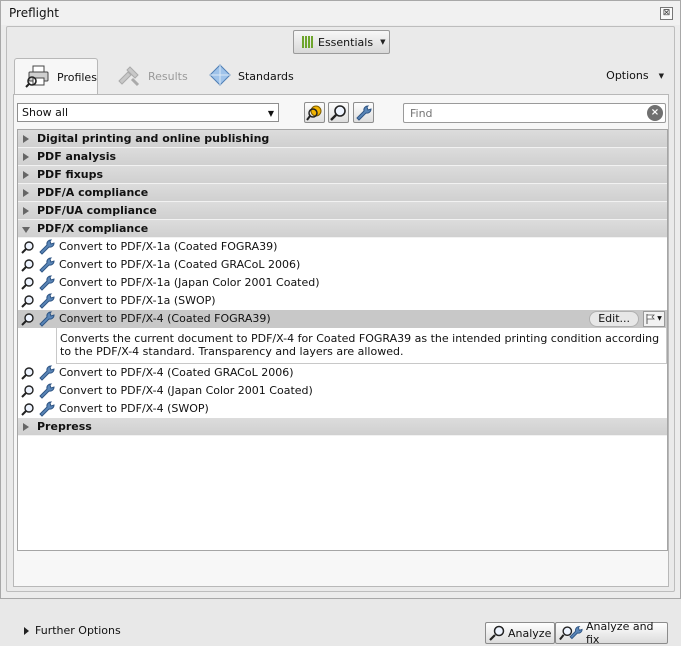  Describe the element at coordinates (220, 76) in the screenshot. I see `diamond-icon` at that location.